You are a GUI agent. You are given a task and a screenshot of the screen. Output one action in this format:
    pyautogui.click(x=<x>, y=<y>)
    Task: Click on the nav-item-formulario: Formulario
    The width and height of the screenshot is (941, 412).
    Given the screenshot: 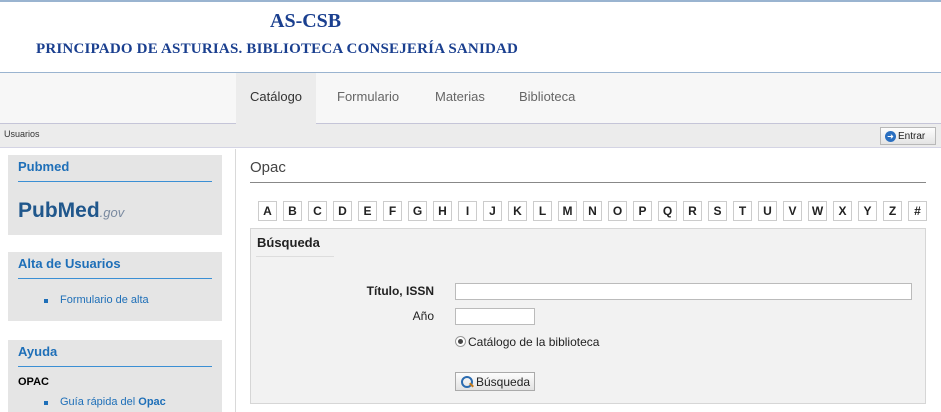 What is the action you would take?
    pyautogui.click(x=368, y=98)
    